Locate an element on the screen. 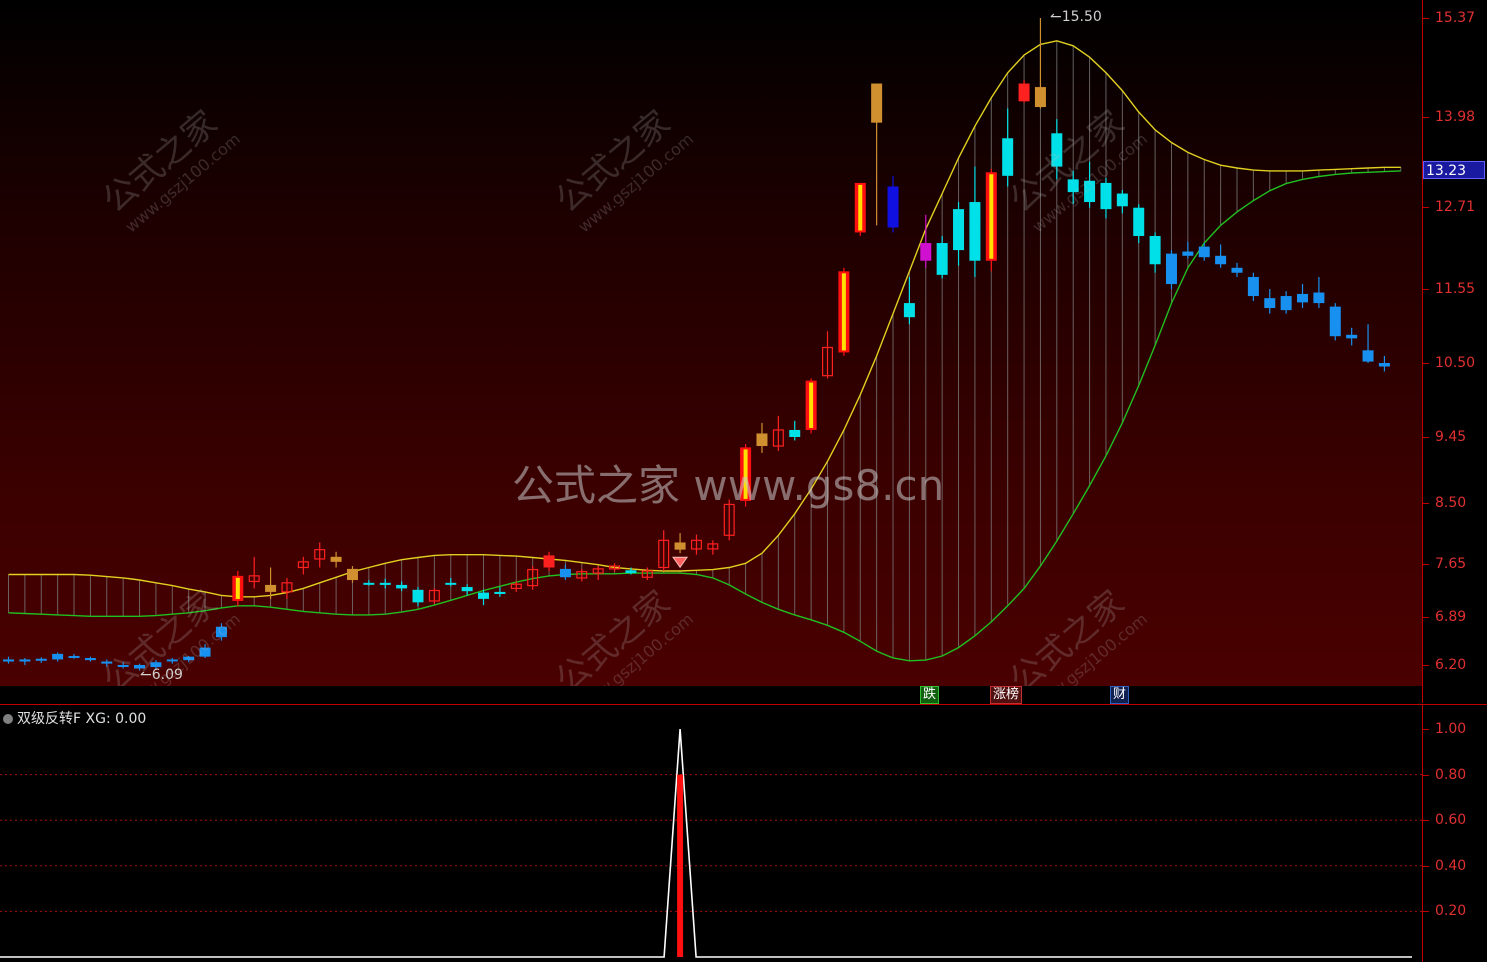 This screenshot has width=1487, height=962. signal-diamond-icon is located at coordinates (680, 562).